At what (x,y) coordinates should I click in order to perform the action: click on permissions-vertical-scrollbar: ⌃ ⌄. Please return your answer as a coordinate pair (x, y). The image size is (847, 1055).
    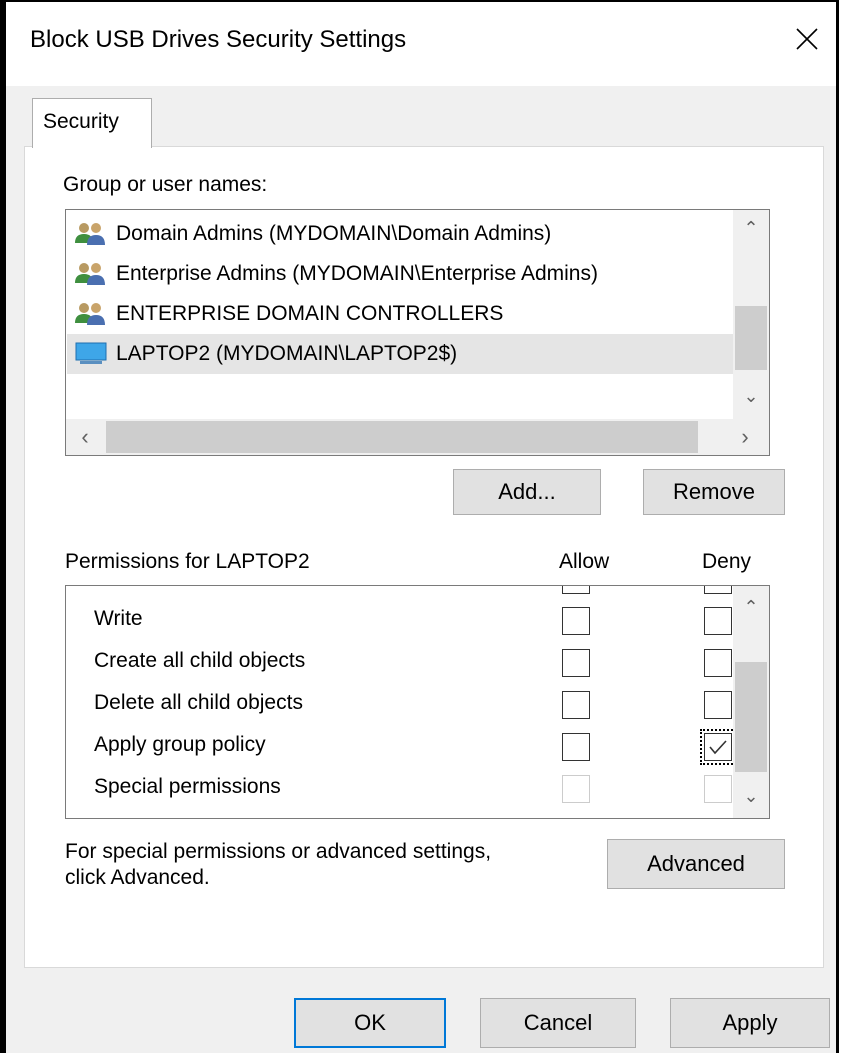
    Looking at the image, I should click on (751, 702).